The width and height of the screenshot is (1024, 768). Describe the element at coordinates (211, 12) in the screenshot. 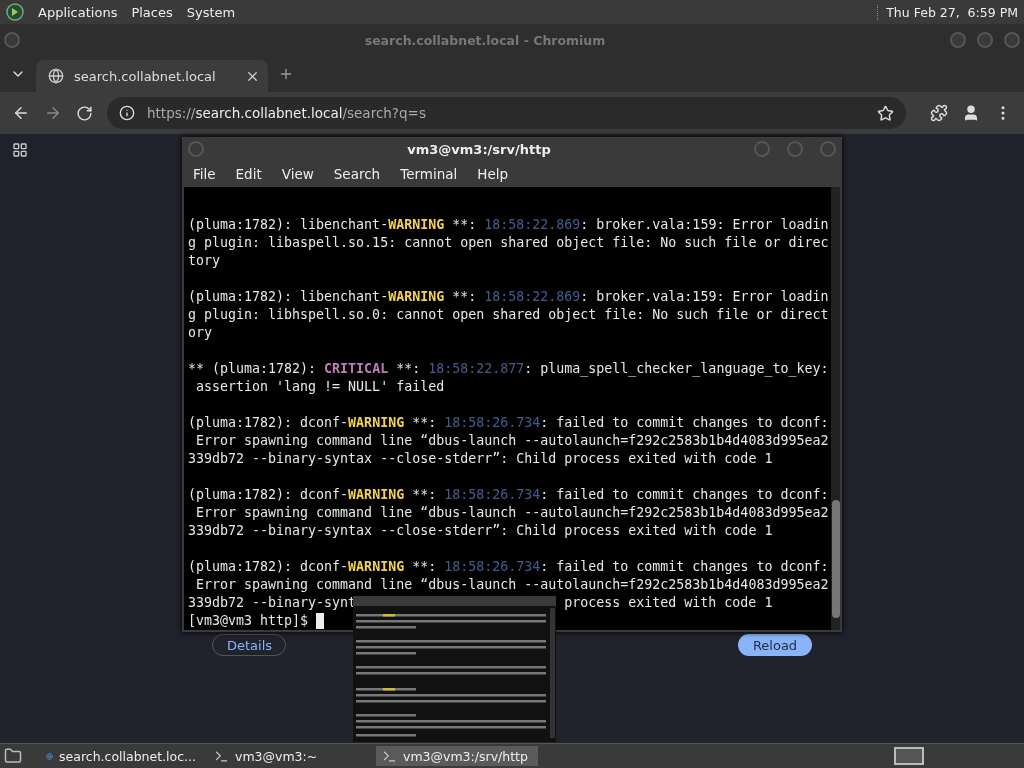

I see `panel-menu: System` at that location.